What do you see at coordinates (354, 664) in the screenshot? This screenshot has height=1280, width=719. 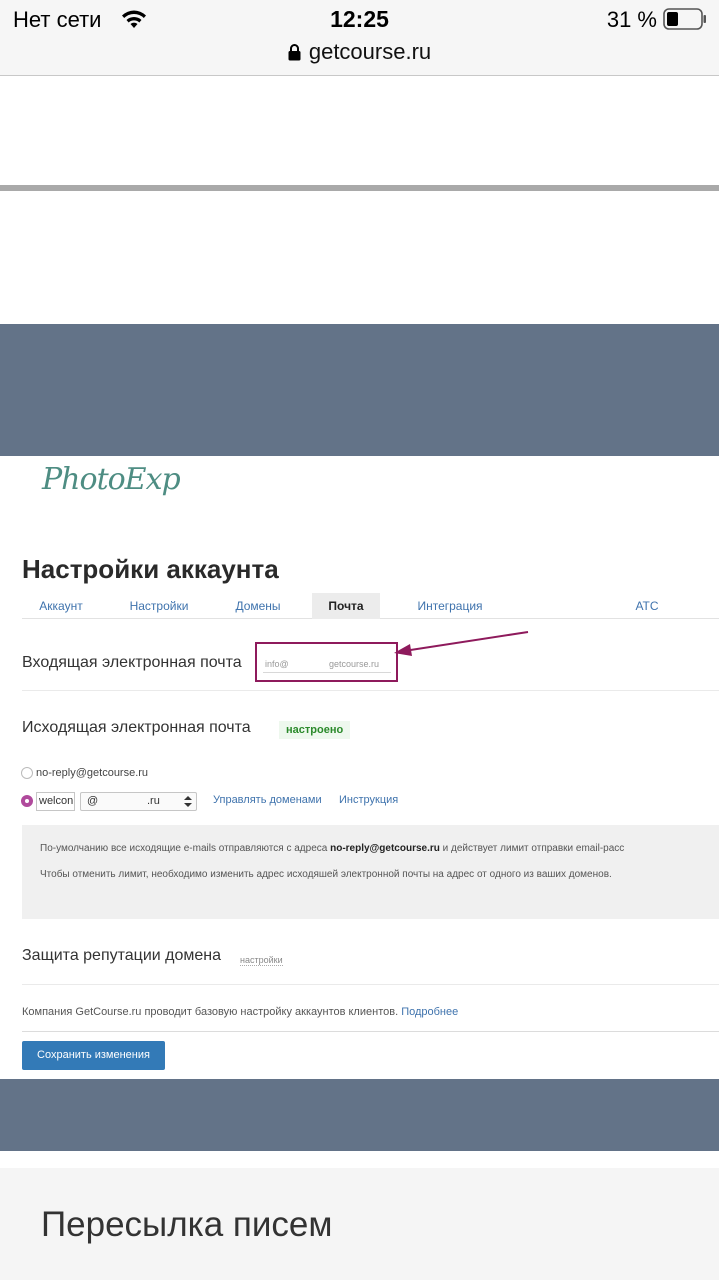 I see `incoming-mail-suffix: getcourse.ru` at bounding box center [354, 664].